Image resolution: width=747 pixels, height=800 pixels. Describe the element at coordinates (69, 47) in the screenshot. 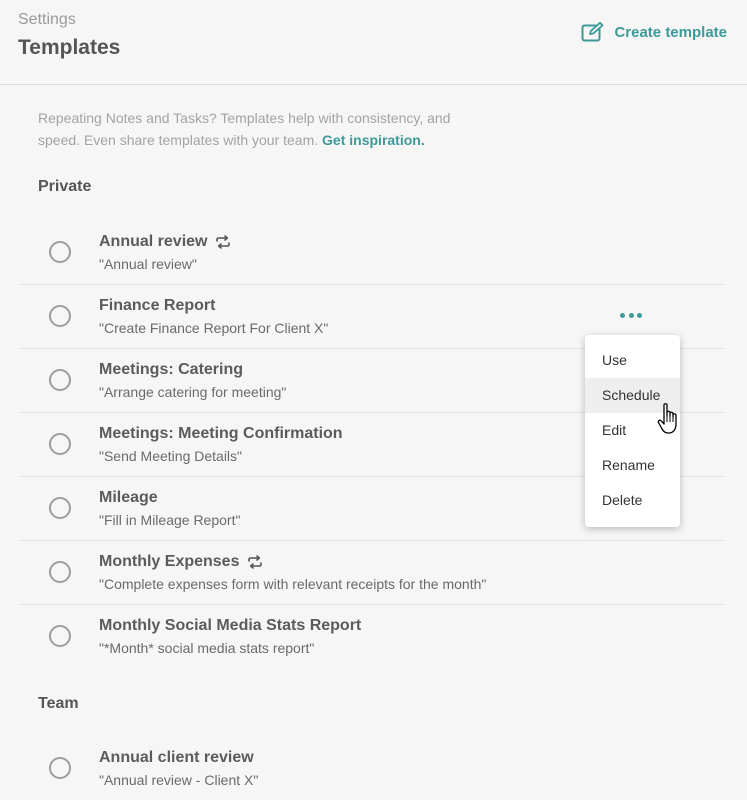

I see `page-title: Templates` at that location.